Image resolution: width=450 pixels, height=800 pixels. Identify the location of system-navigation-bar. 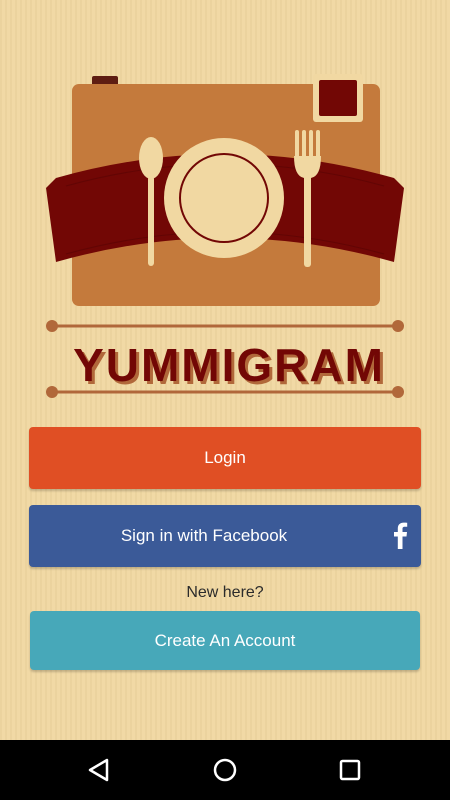
(225, 770).